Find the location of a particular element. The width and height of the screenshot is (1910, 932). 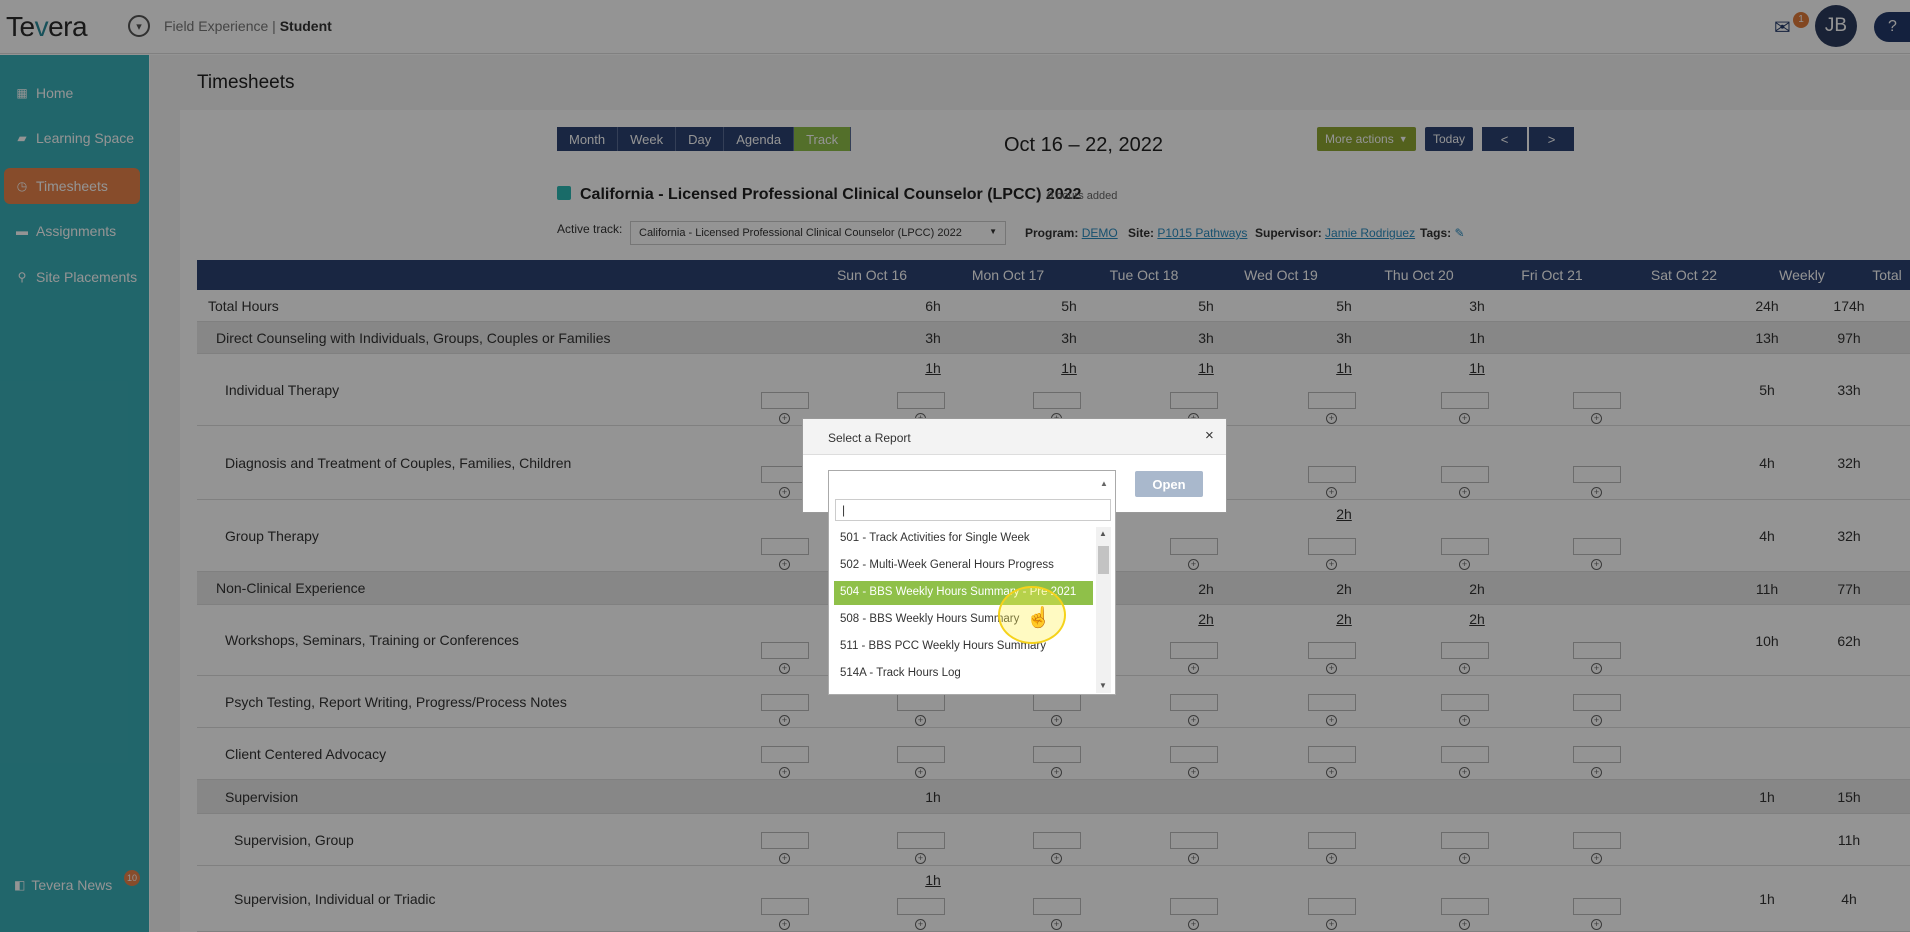

dropdown-scrollbar: ▲ ▼ is located at coordinates (1103, 610).